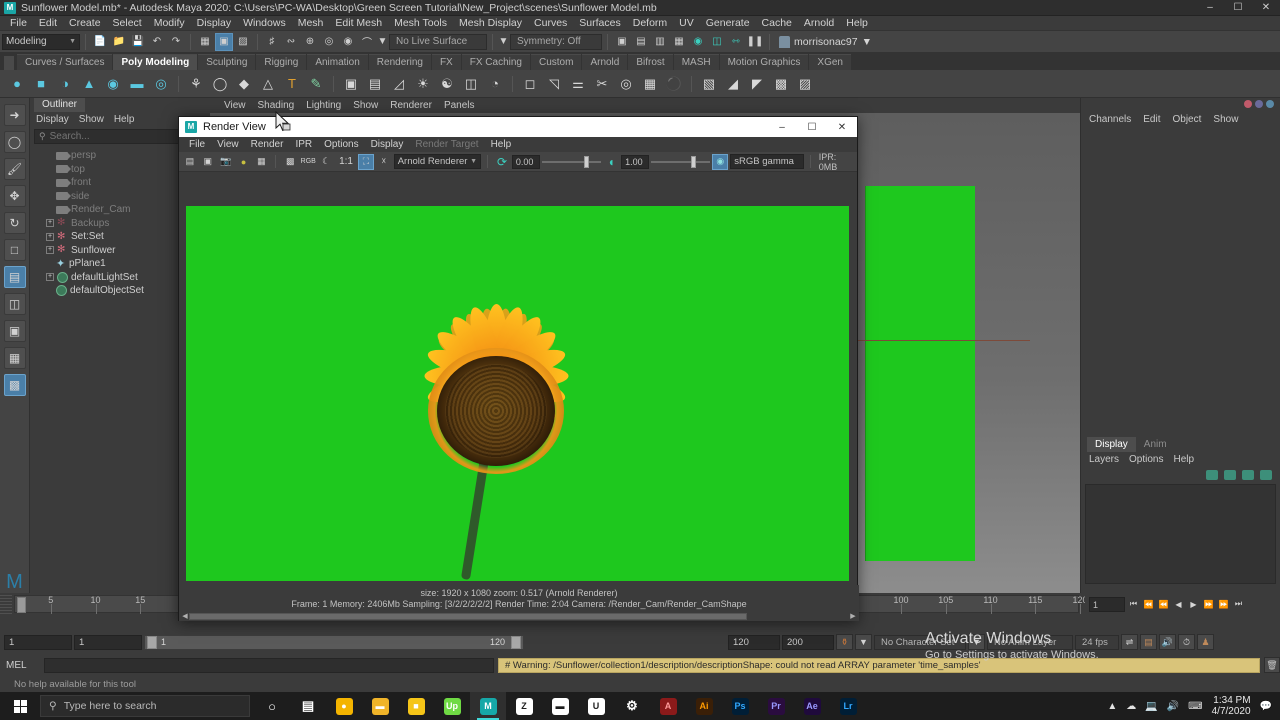 The height and width of the screenshot is (720, 1280). I want to click on last-tool-icon: ▤, so click(14, 277).